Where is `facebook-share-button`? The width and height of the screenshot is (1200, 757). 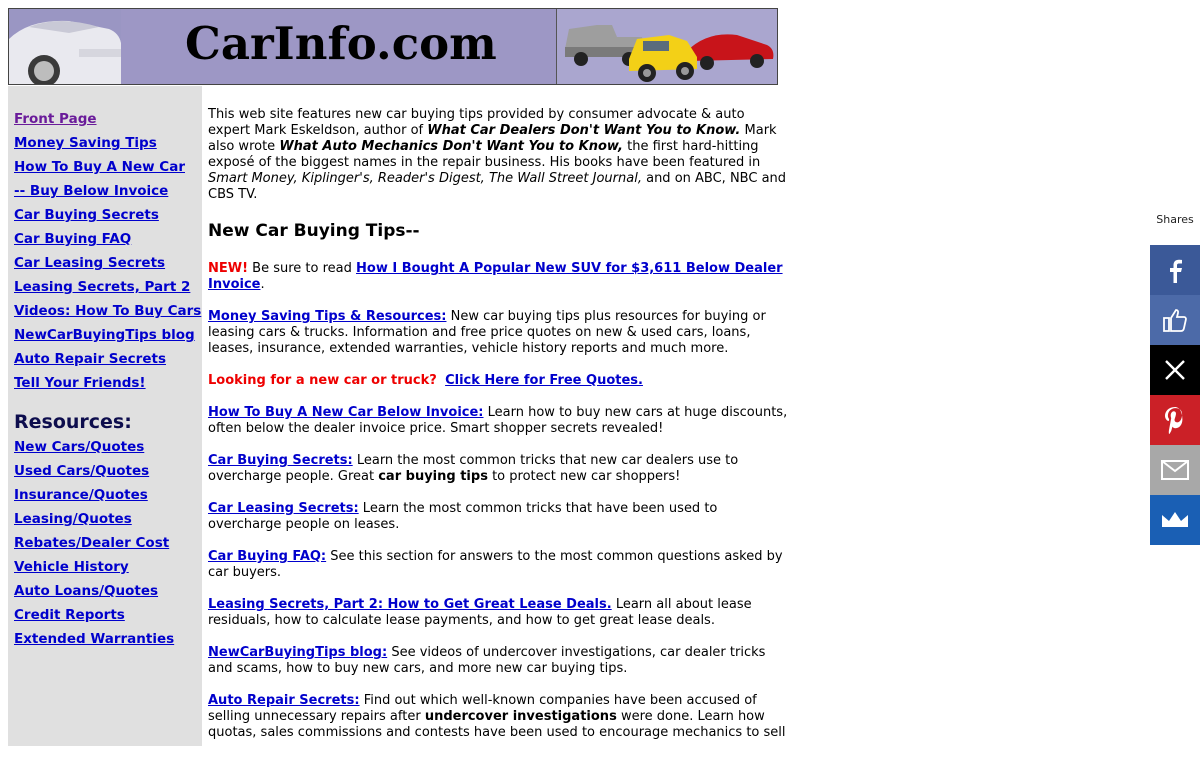
facebook-share-button is located at coordinates (1175, 270).